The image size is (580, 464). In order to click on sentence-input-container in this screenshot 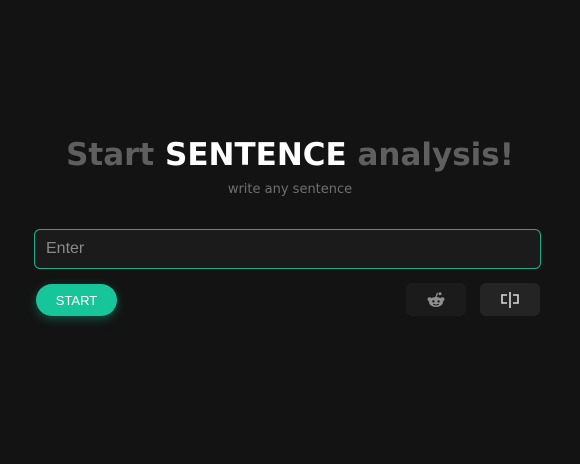, I will do `click(287, 249)`.